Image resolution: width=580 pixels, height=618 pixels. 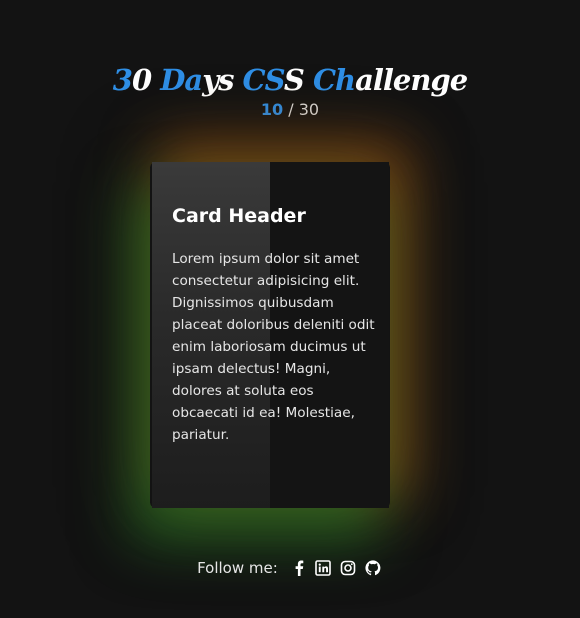 I want to click on github-icon, so click(x=373, y=567).